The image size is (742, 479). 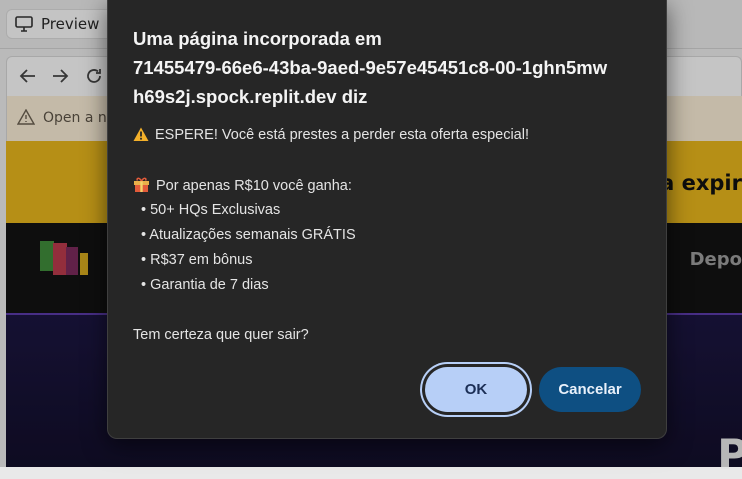 I want to click on benefit-item: • Garantia de 7 dias, so click(x=205, y=285).